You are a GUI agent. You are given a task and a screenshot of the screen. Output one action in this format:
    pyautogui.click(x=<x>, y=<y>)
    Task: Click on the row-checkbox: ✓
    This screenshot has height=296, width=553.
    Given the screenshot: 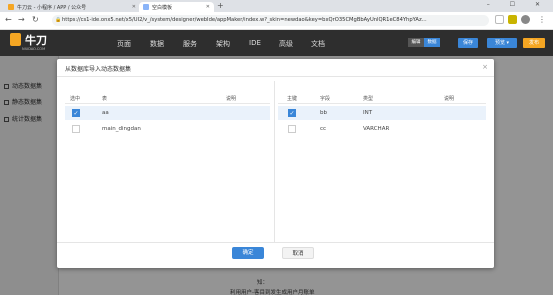 What is the action you would take?
    pyautogui.click(x=76, y=113)
    